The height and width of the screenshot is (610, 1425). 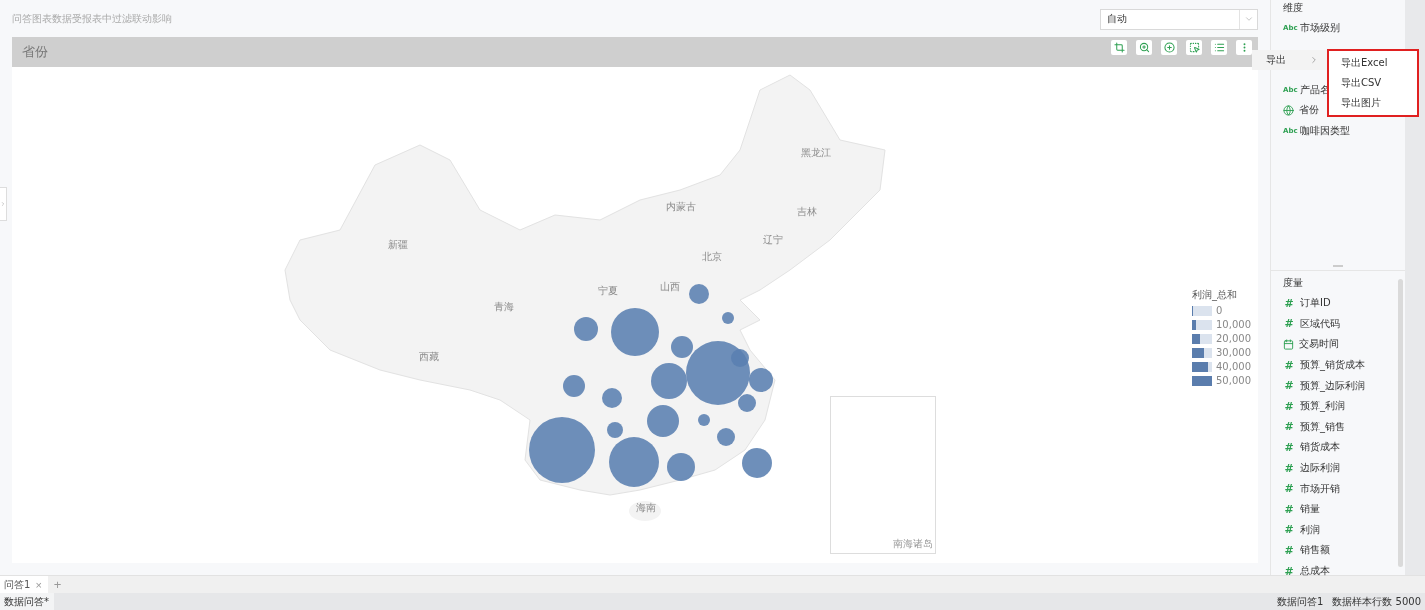 What do you see at coordinates (712, 257) in the screenshot?
I see `region-label: 北京` at bounding box center [712, 257].